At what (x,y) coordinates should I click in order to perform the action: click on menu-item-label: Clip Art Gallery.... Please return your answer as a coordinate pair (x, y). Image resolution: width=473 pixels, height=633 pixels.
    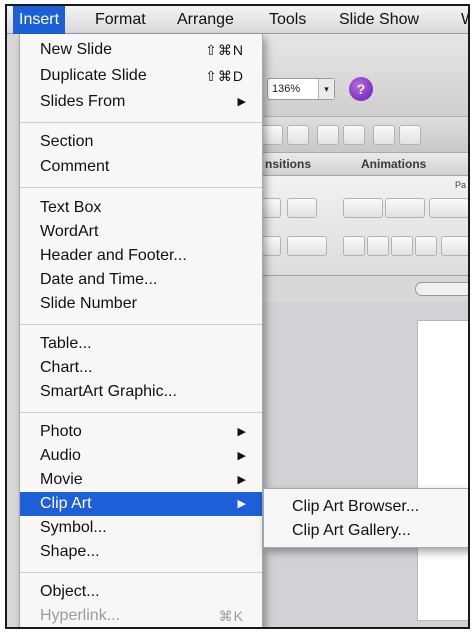
    Looking at the image, I should click on (351, 530).